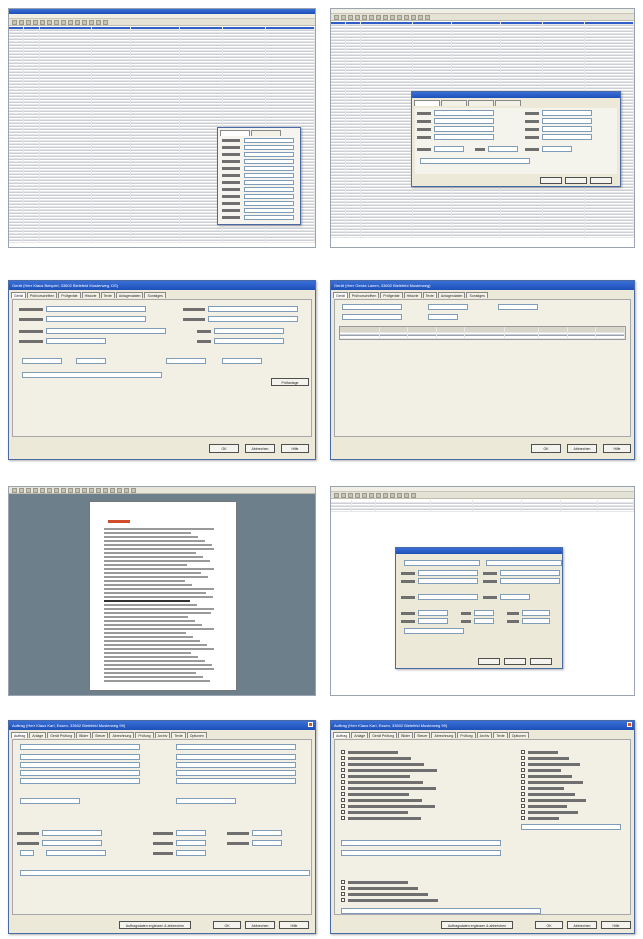  I want to click on table-row, so click(162, 241).